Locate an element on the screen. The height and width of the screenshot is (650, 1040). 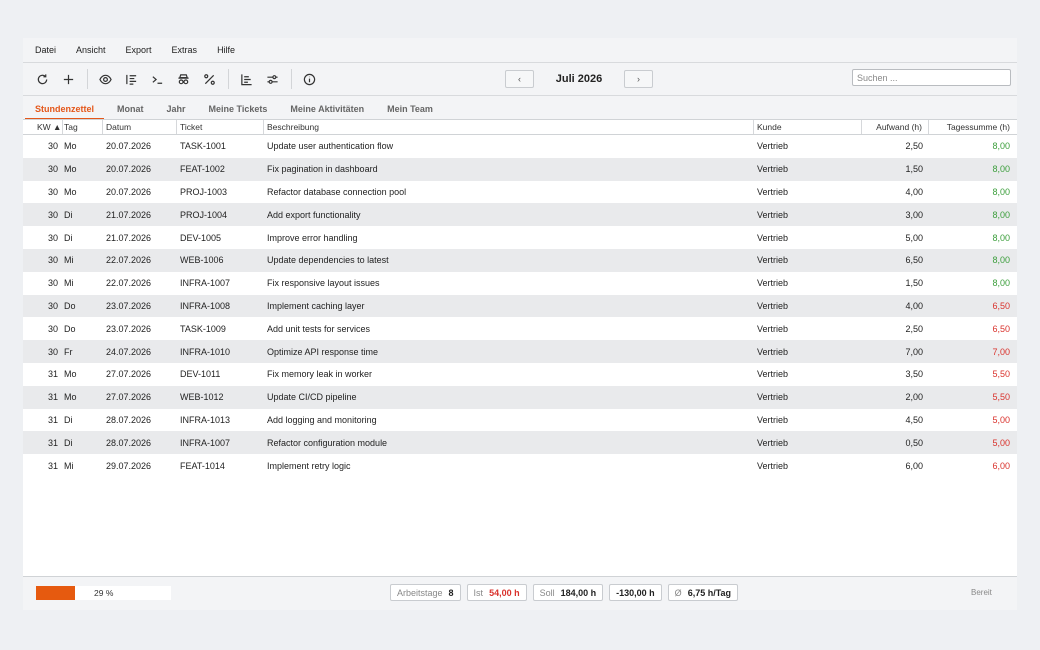
search-input is located at coordinates (931, 77).